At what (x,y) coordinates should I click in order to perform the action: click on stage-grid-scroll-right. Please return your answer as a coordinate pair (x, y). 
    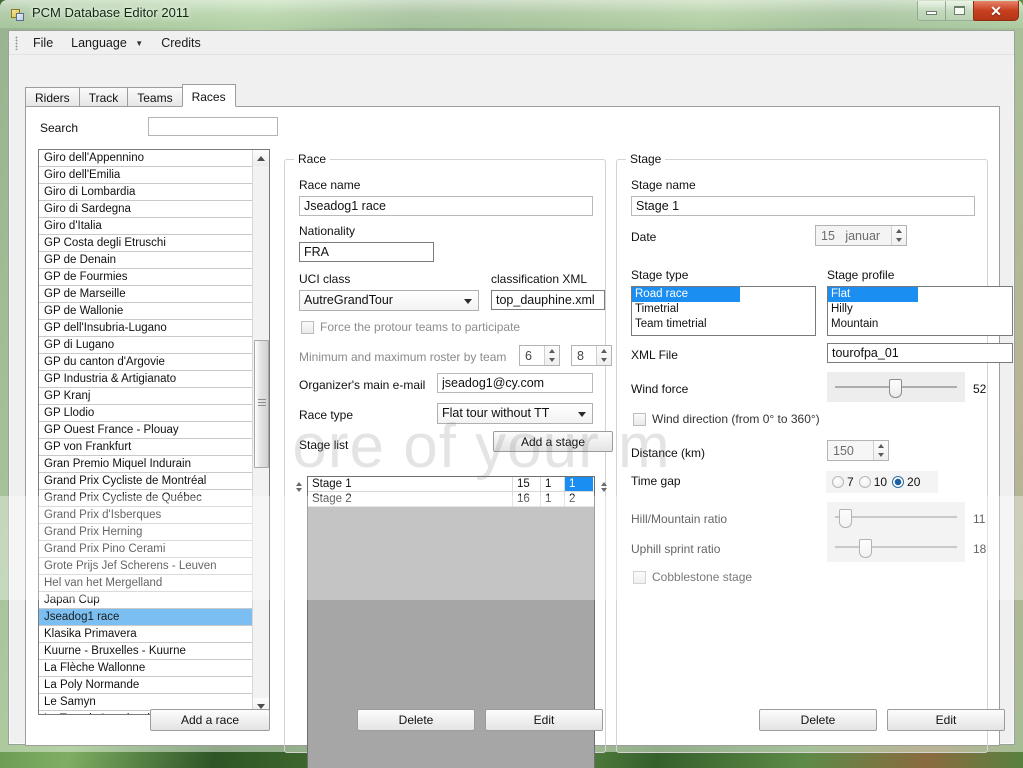
    Looking at the image, I should click on (603, 487).